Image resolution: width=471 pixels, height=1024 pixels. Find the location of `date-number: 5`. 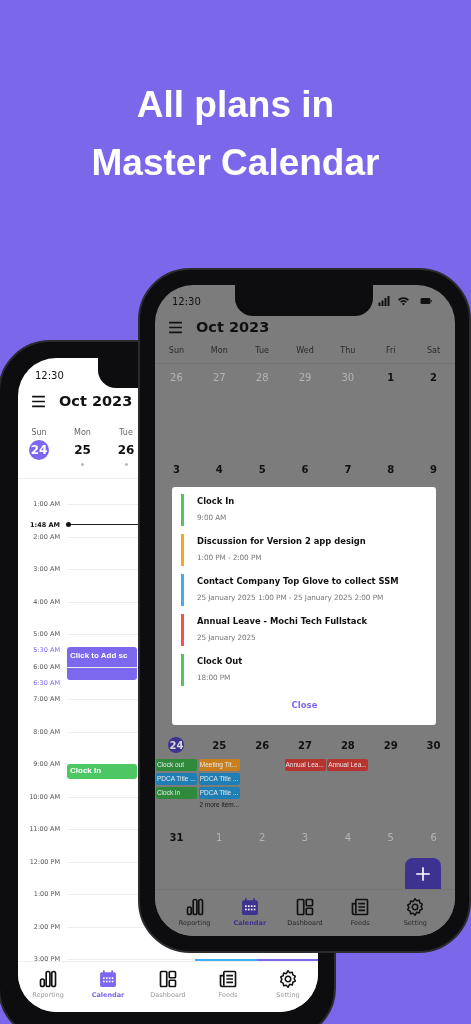

date-number: 5 is located at coordinates (262, 469).